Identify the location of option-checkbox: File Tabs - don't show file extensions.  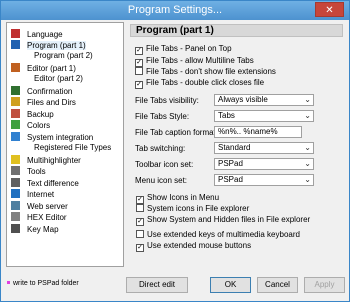
(205, 72).